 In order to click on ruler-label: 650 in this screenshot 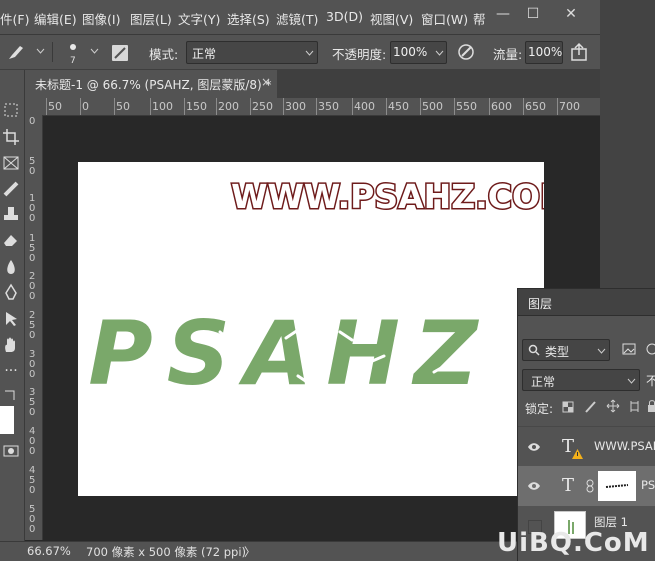, I will do `click(535, 106)`.